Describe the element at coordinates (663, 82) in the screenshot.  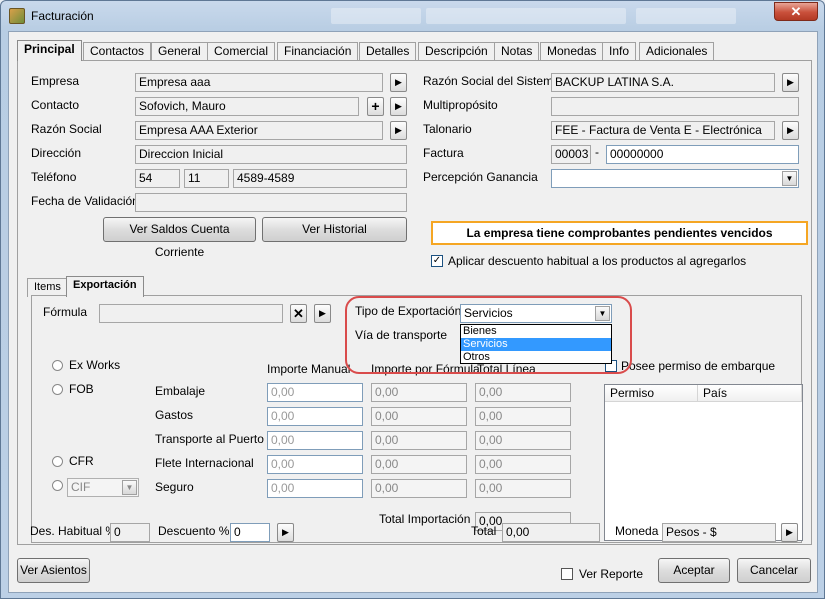
I see `razon-sistema-field: BACKUP LATINA S.A.` at that location.